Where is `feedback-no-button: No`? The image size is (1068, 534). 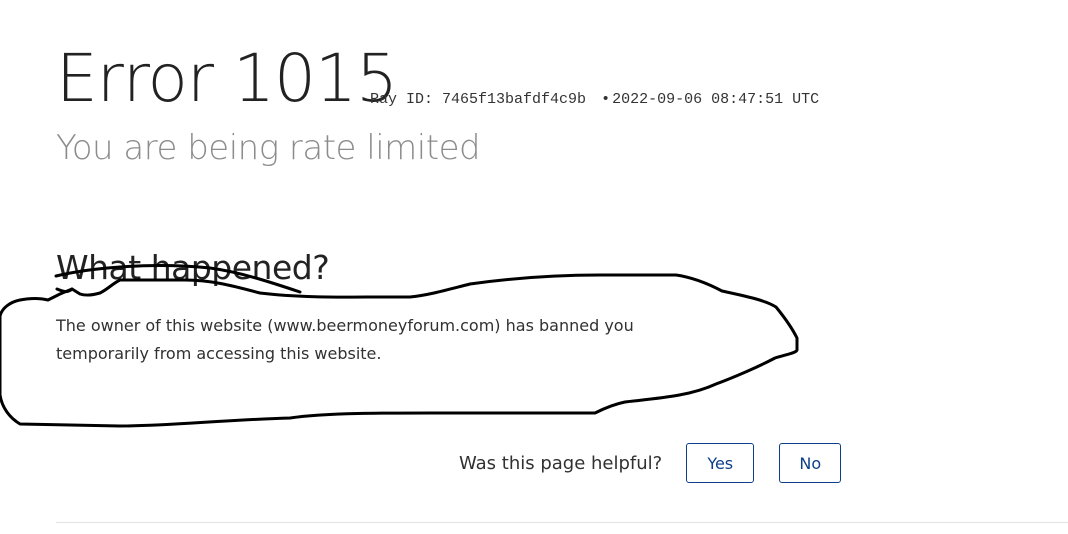
feedback-no-button: No is located at coordinates (810, 463).